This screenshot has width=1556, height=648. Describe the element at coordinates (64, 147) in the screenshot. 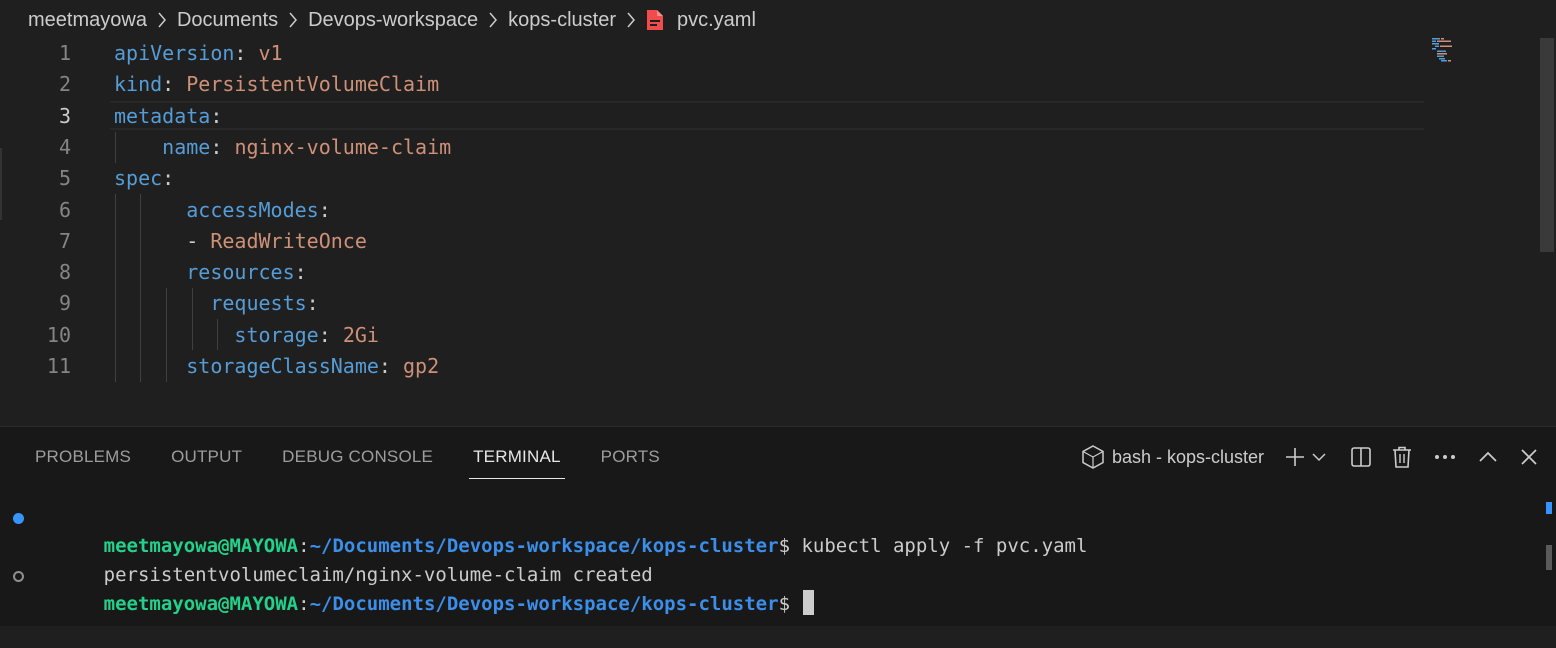

I see `line-number: 4` at that location.